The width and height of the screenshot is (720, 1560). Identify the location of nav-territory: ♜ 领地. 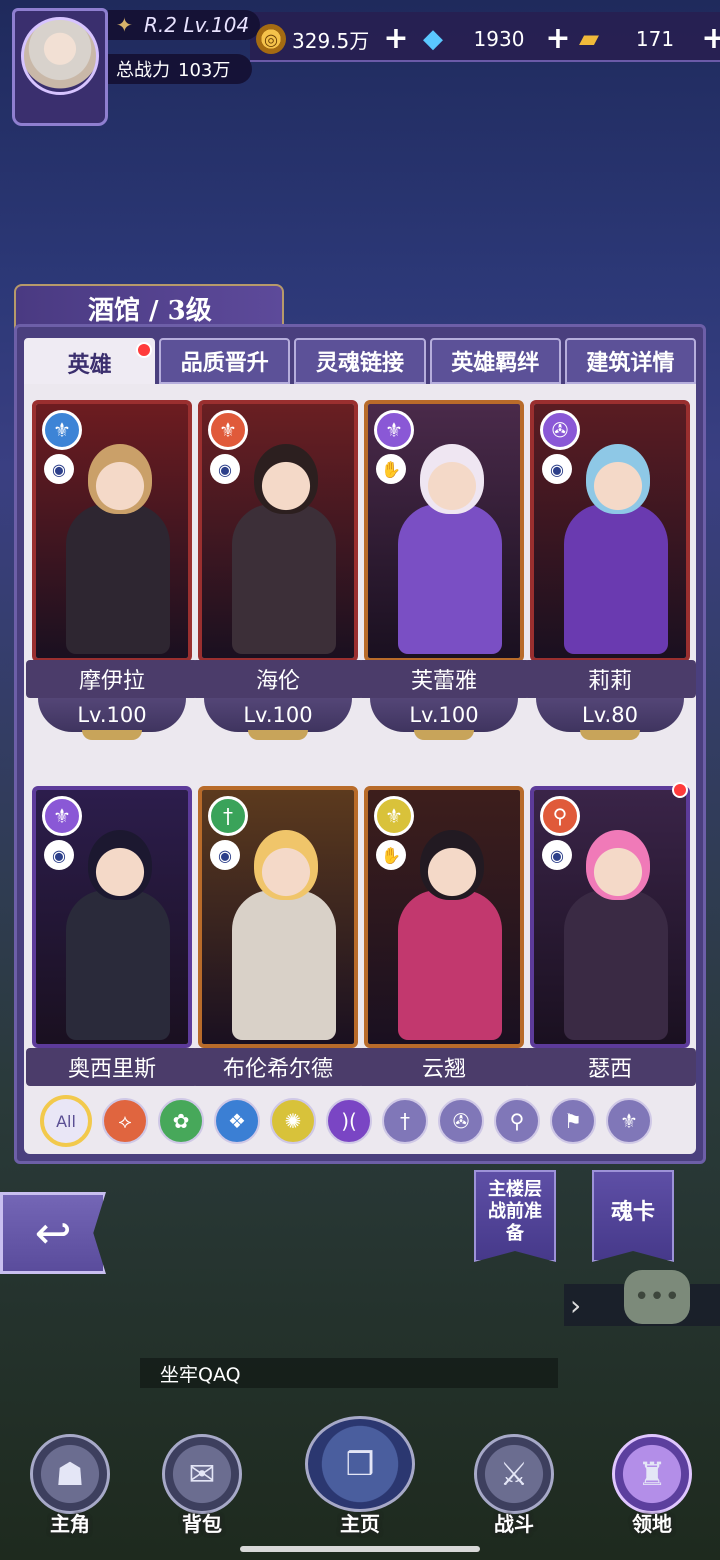
(652, 1489).